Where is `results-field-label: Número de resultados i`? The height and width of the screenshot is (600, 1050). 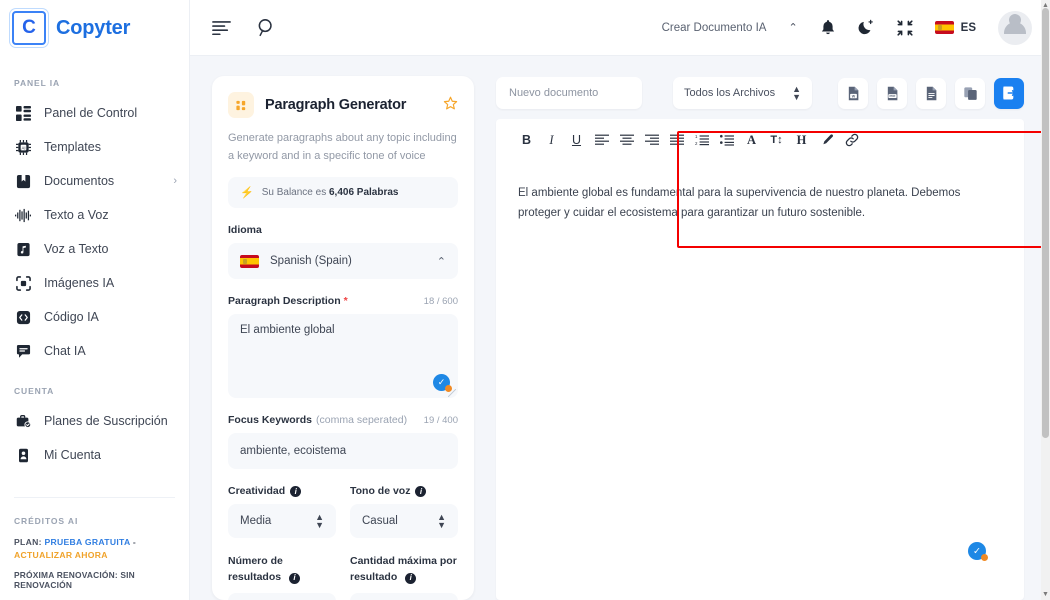
results-field-label: Número de resultados i is located at coordinates (282, 570).